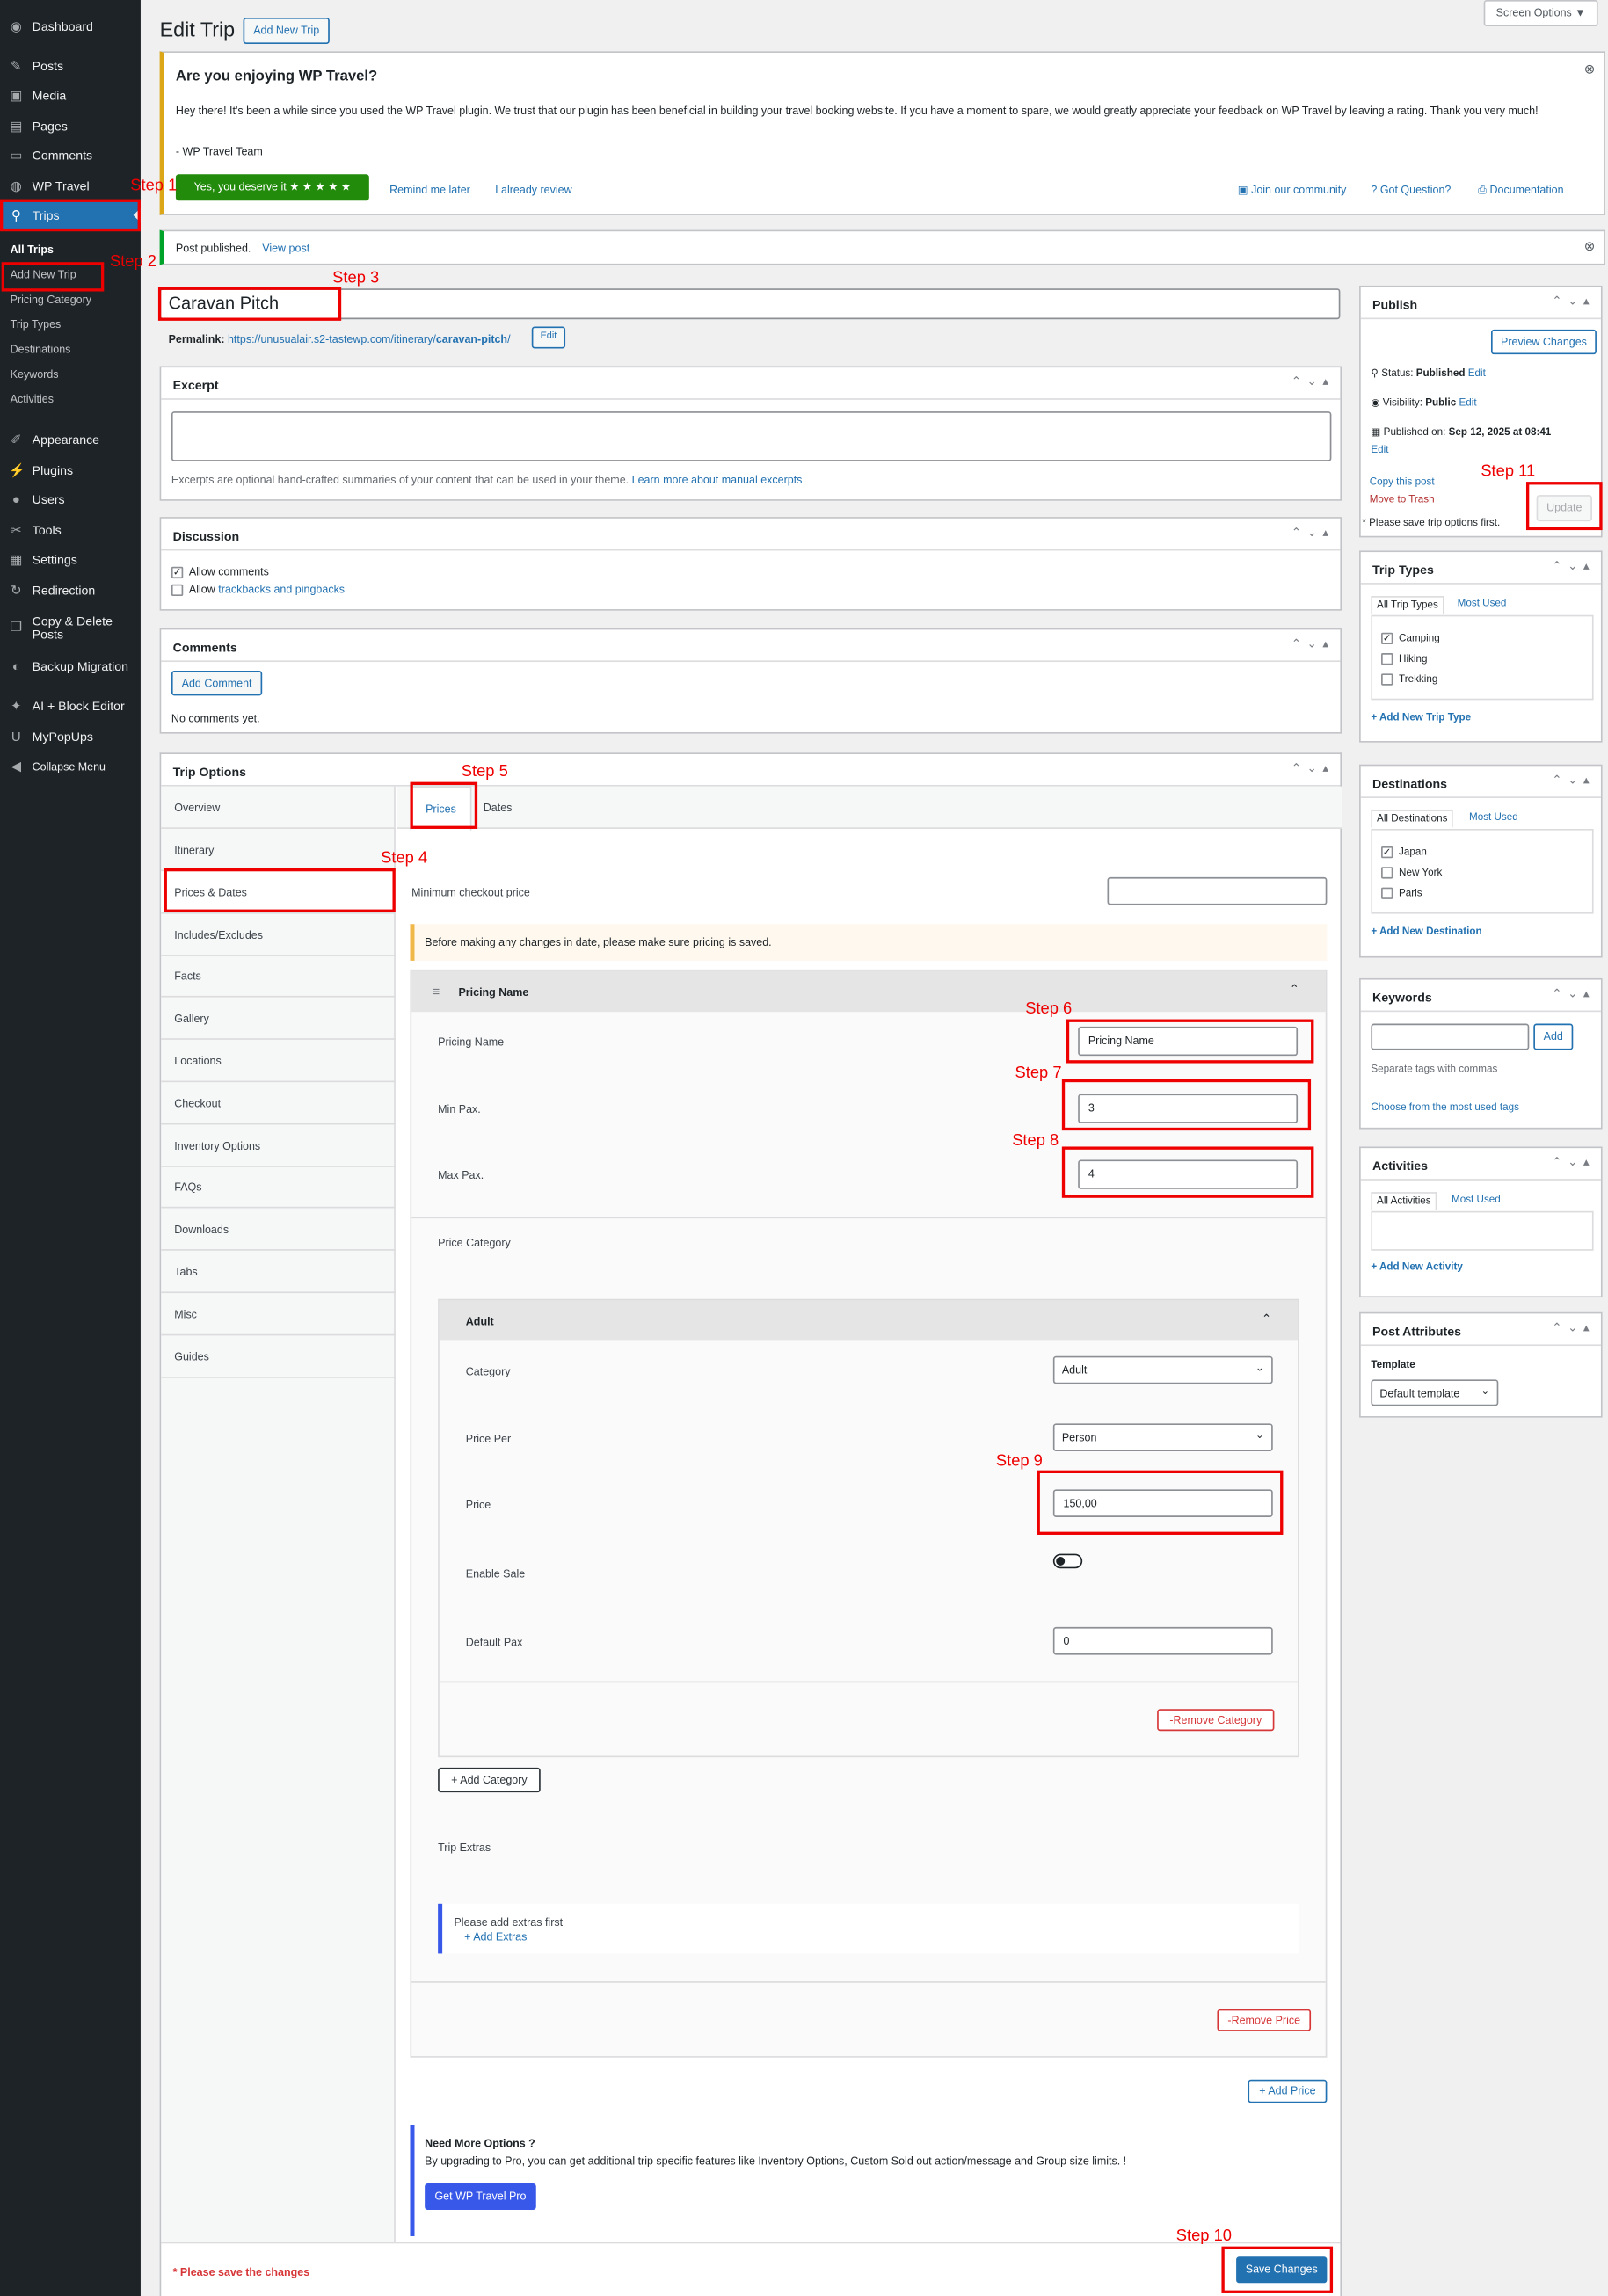  Describe the element at coordinates (717, 479) in the screenshot. I see `learn-more-link: Learn more about manual excerpts` at that location.